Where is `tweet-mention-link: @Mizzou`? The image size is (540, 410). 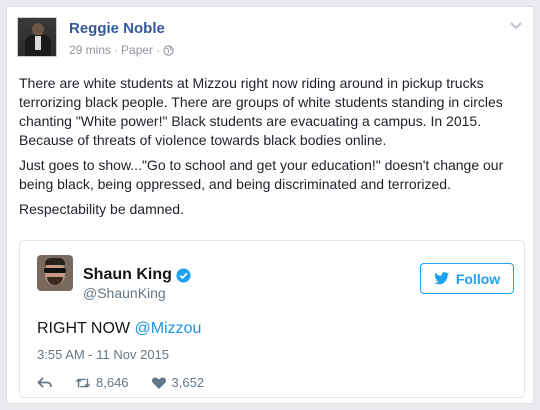
tweet-mention-link: @Mizzou is located at coordinates (167, 328).